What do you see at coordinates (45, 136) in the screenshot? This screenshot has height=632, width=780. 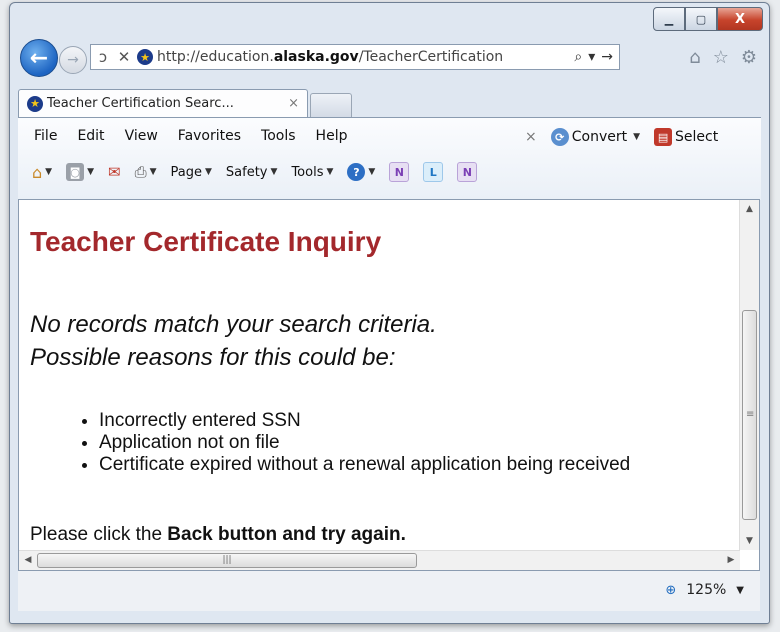 I see `menu-file: File` at bounding box center [45, 136].